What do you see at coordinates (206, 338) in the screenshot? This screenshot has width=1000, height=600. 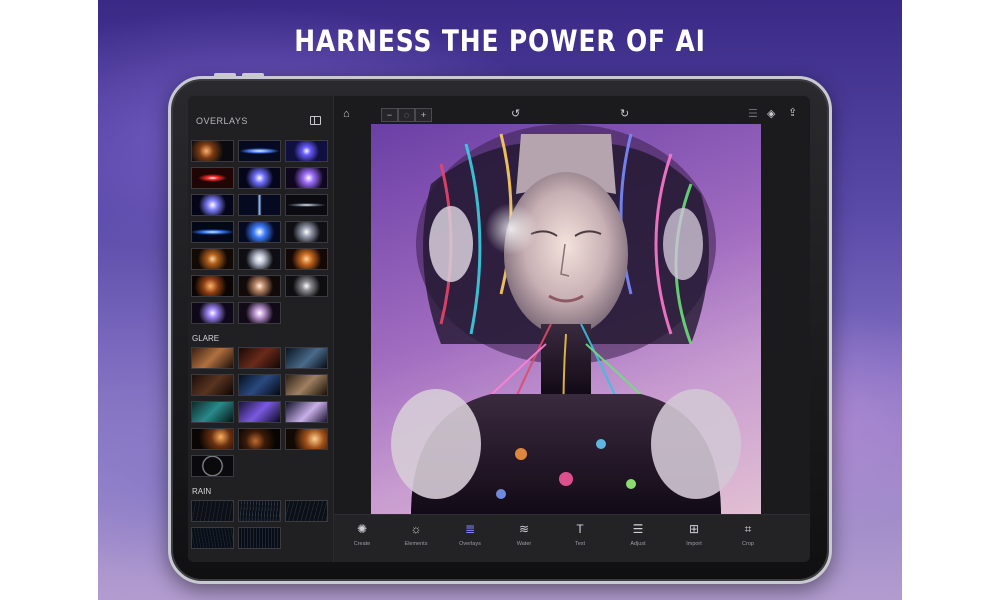 I see `section-label-glare: GLARE` at bounding box center [206, 338].